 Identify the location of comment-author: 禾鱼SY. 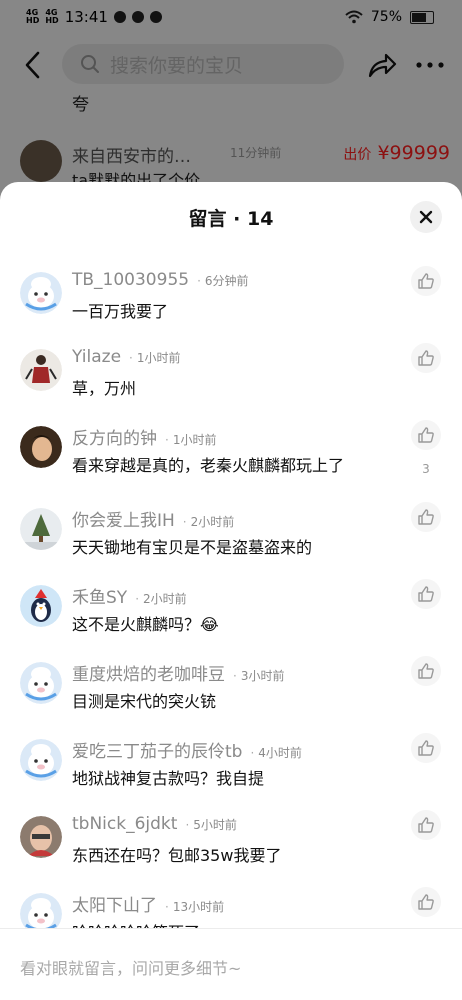
(99, 595).